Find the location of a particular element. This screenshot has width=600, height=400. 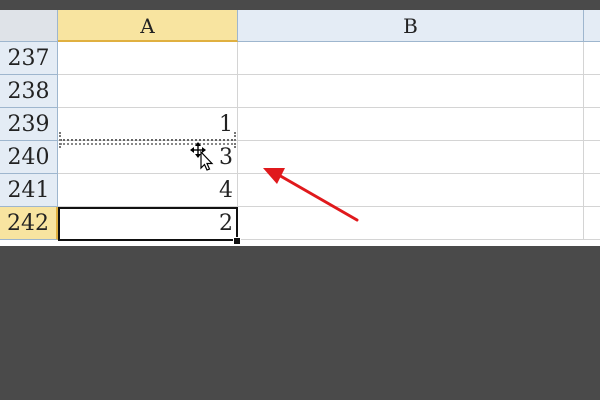

cell-a238 is located at coordinates (148, 91).